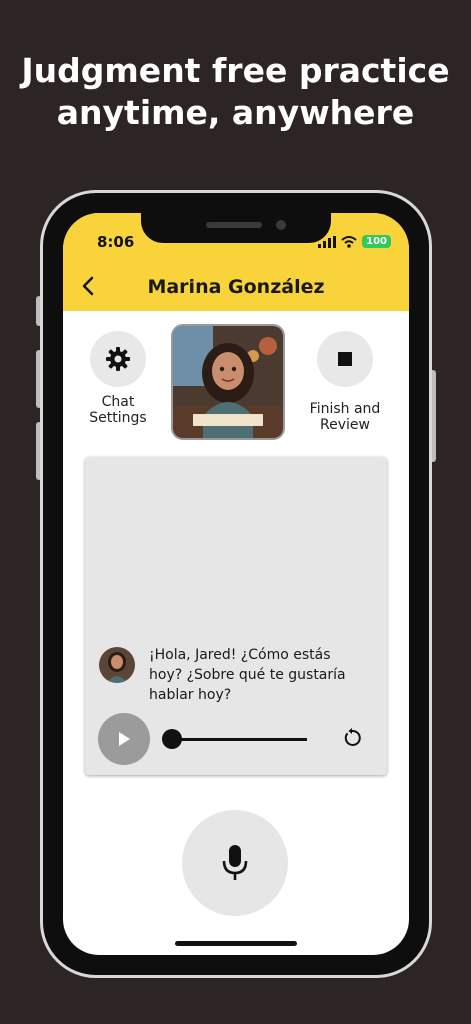  I want to click on character-avatar, so click(228, 382).